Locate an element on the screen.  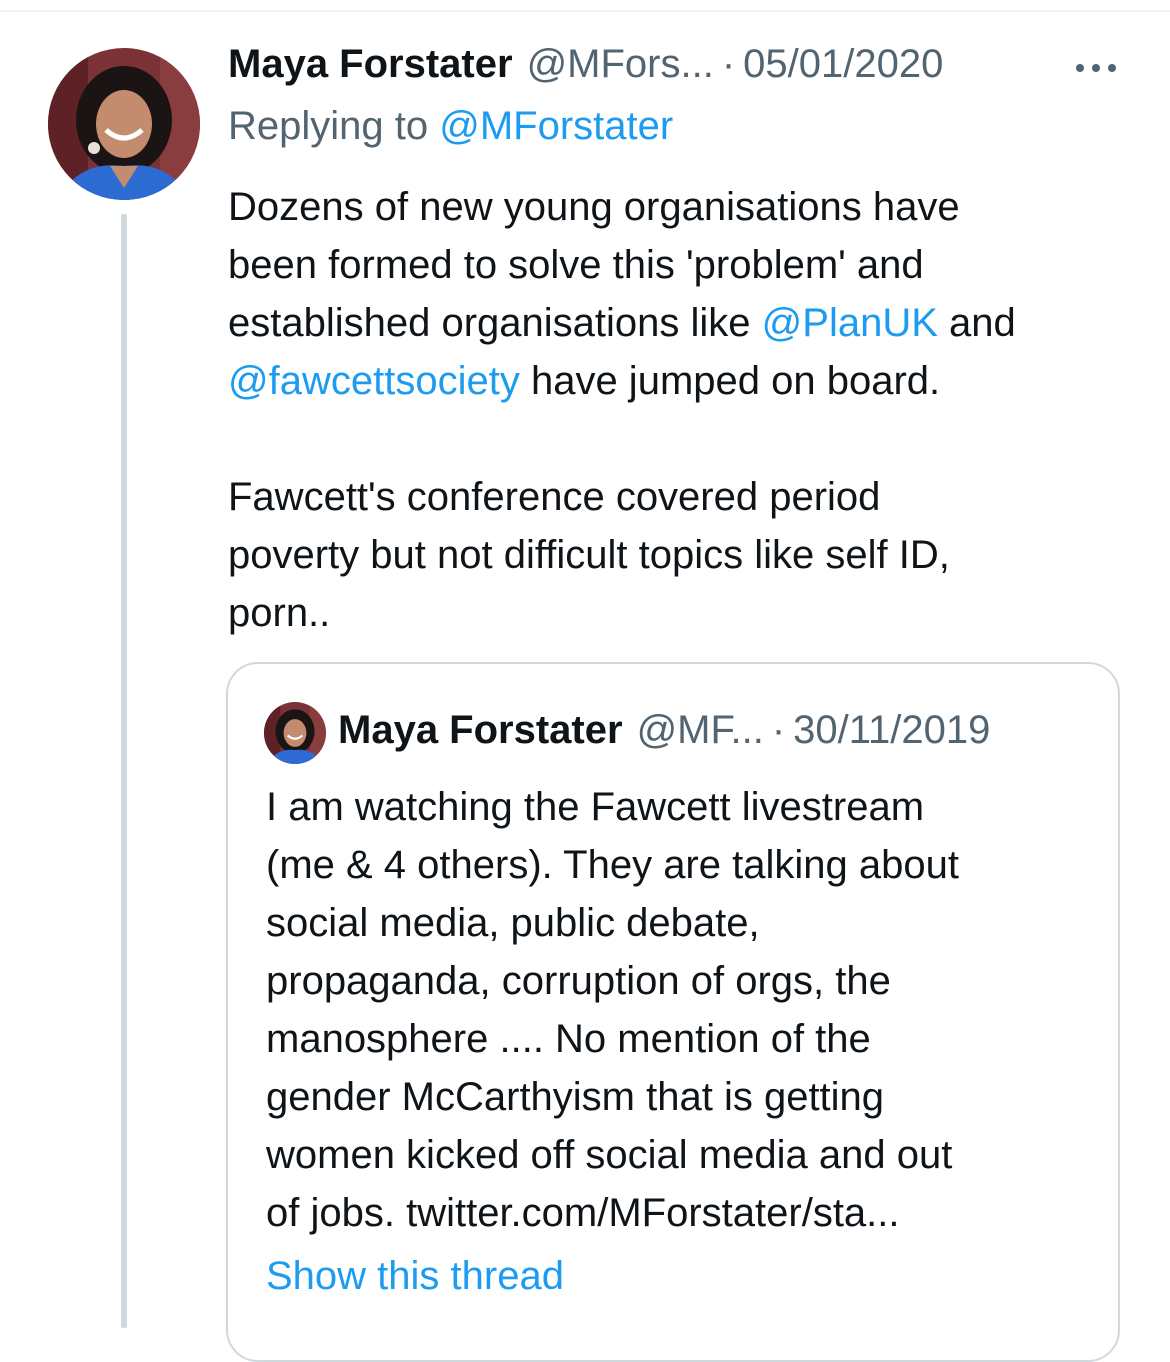
quoted-author-avatar is located at coordinates (295, 733).